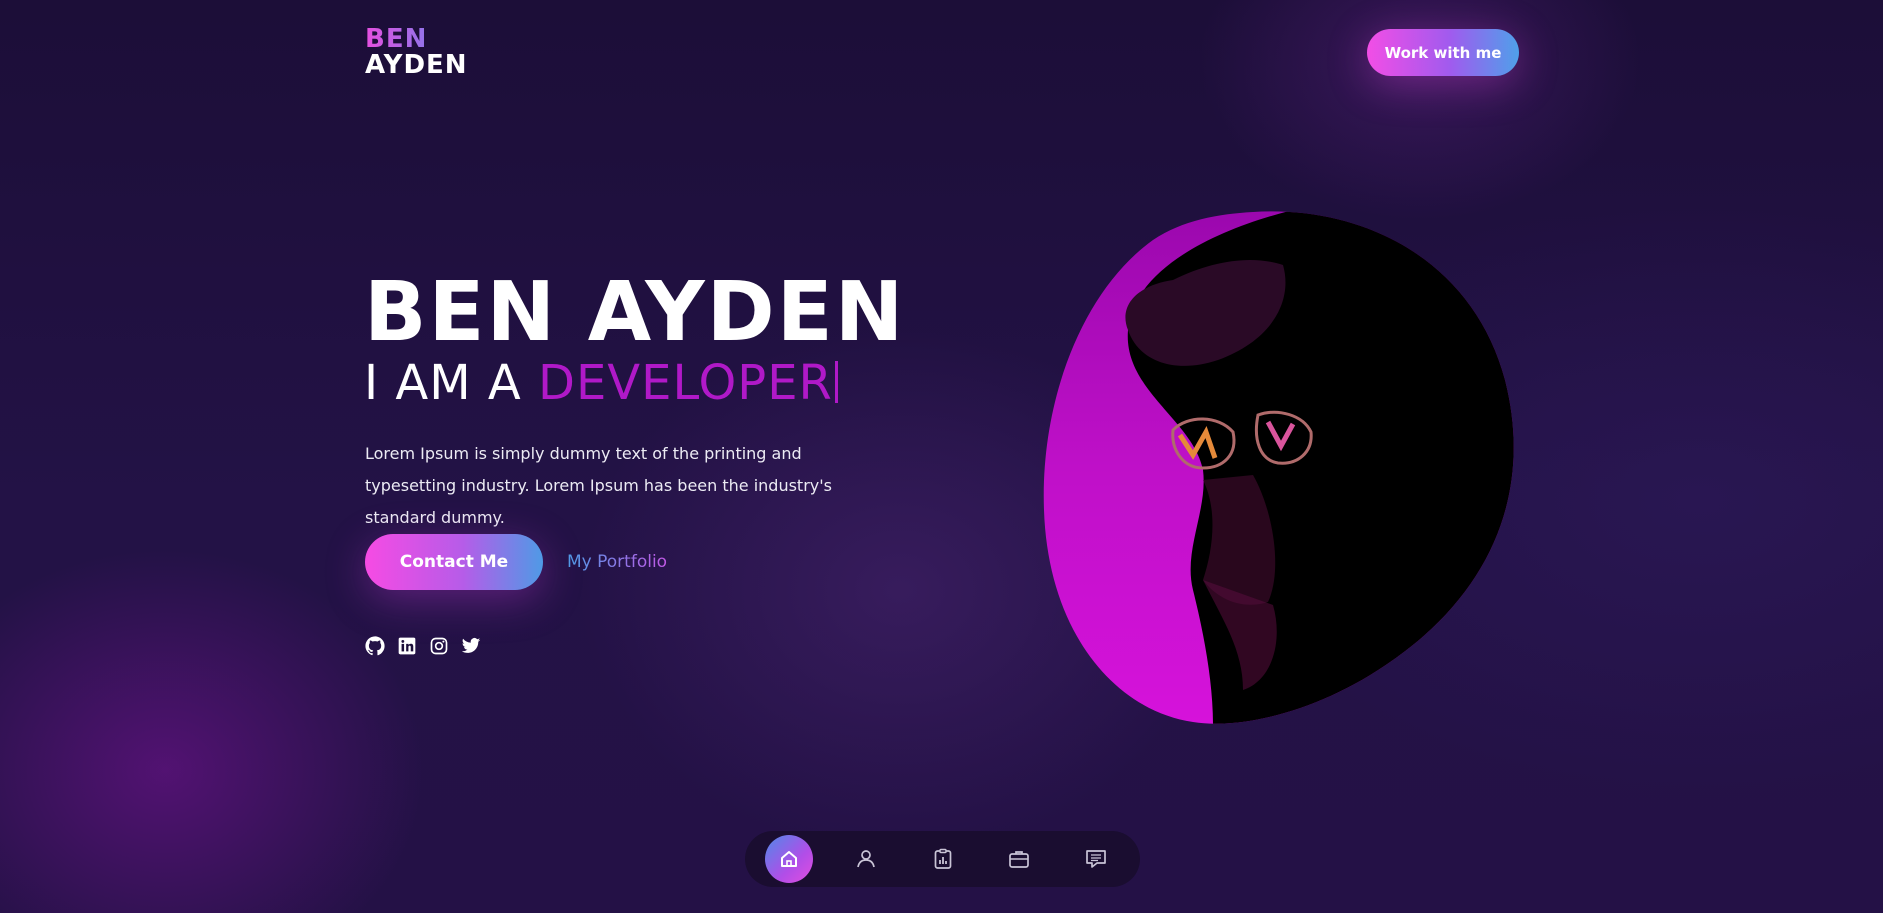  Describe the element at coordinates (416, 39) in the screenshot. I see `logo-line-1: BEN` at that location.